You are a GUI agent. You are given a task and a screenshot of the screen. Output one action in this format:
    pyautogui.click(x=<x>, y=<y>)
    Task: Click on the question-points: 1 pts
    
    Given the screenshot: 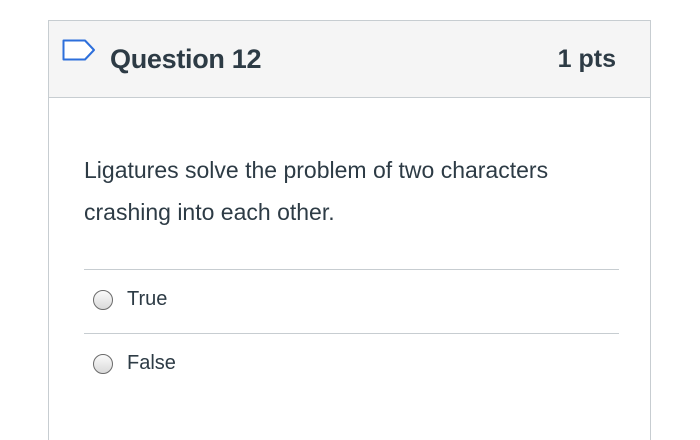 What is the action you would take?
    pyautogui.click(x=586, y=59)
    